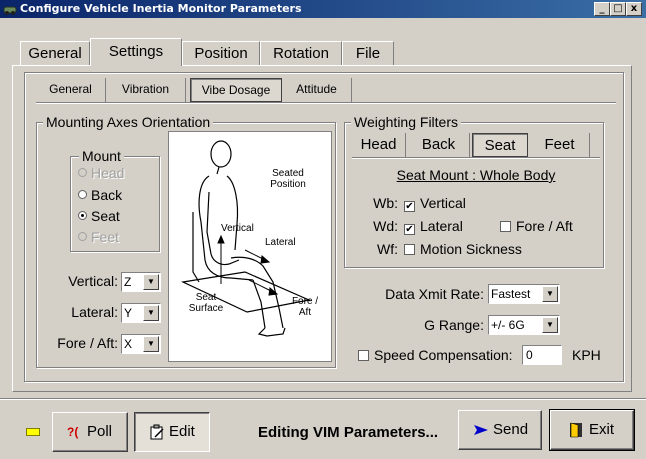 The width and height of the screenshot is (646, 459). What do you see at coordinates (10, 10) in the screenshot?
I see `app-icon` at bounding box center [10, 10].